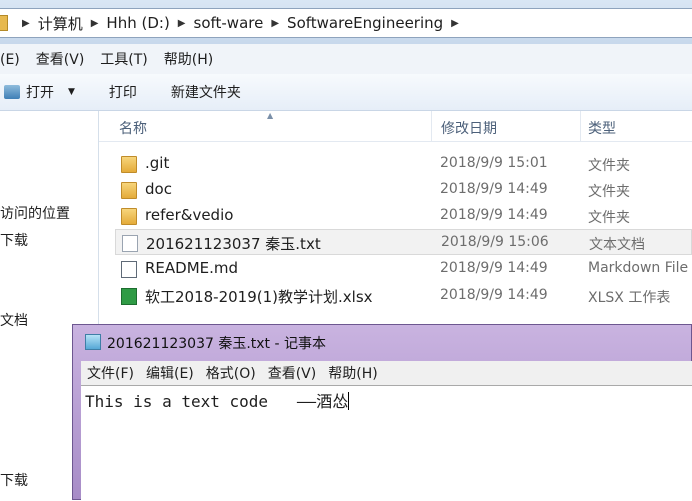 This screenshot has height=501, width=692. I want to click on file-row: refer&vedio 2018/9/9 14:49 文件夹, so click(403, 216).